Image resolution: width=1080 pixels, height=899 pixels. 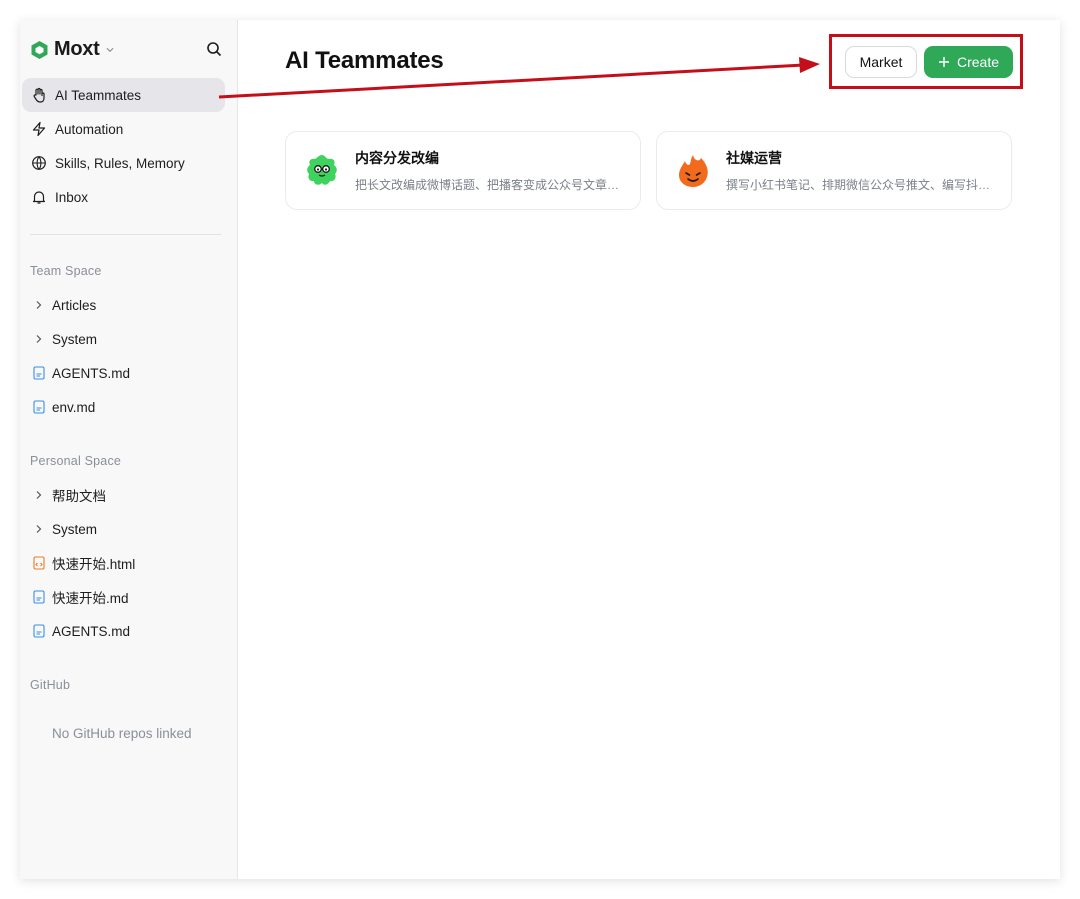 What do you see at coordinates (125, 234) in the screenshot?
I see `sidebar-divider` at bounding box center [125, 234].